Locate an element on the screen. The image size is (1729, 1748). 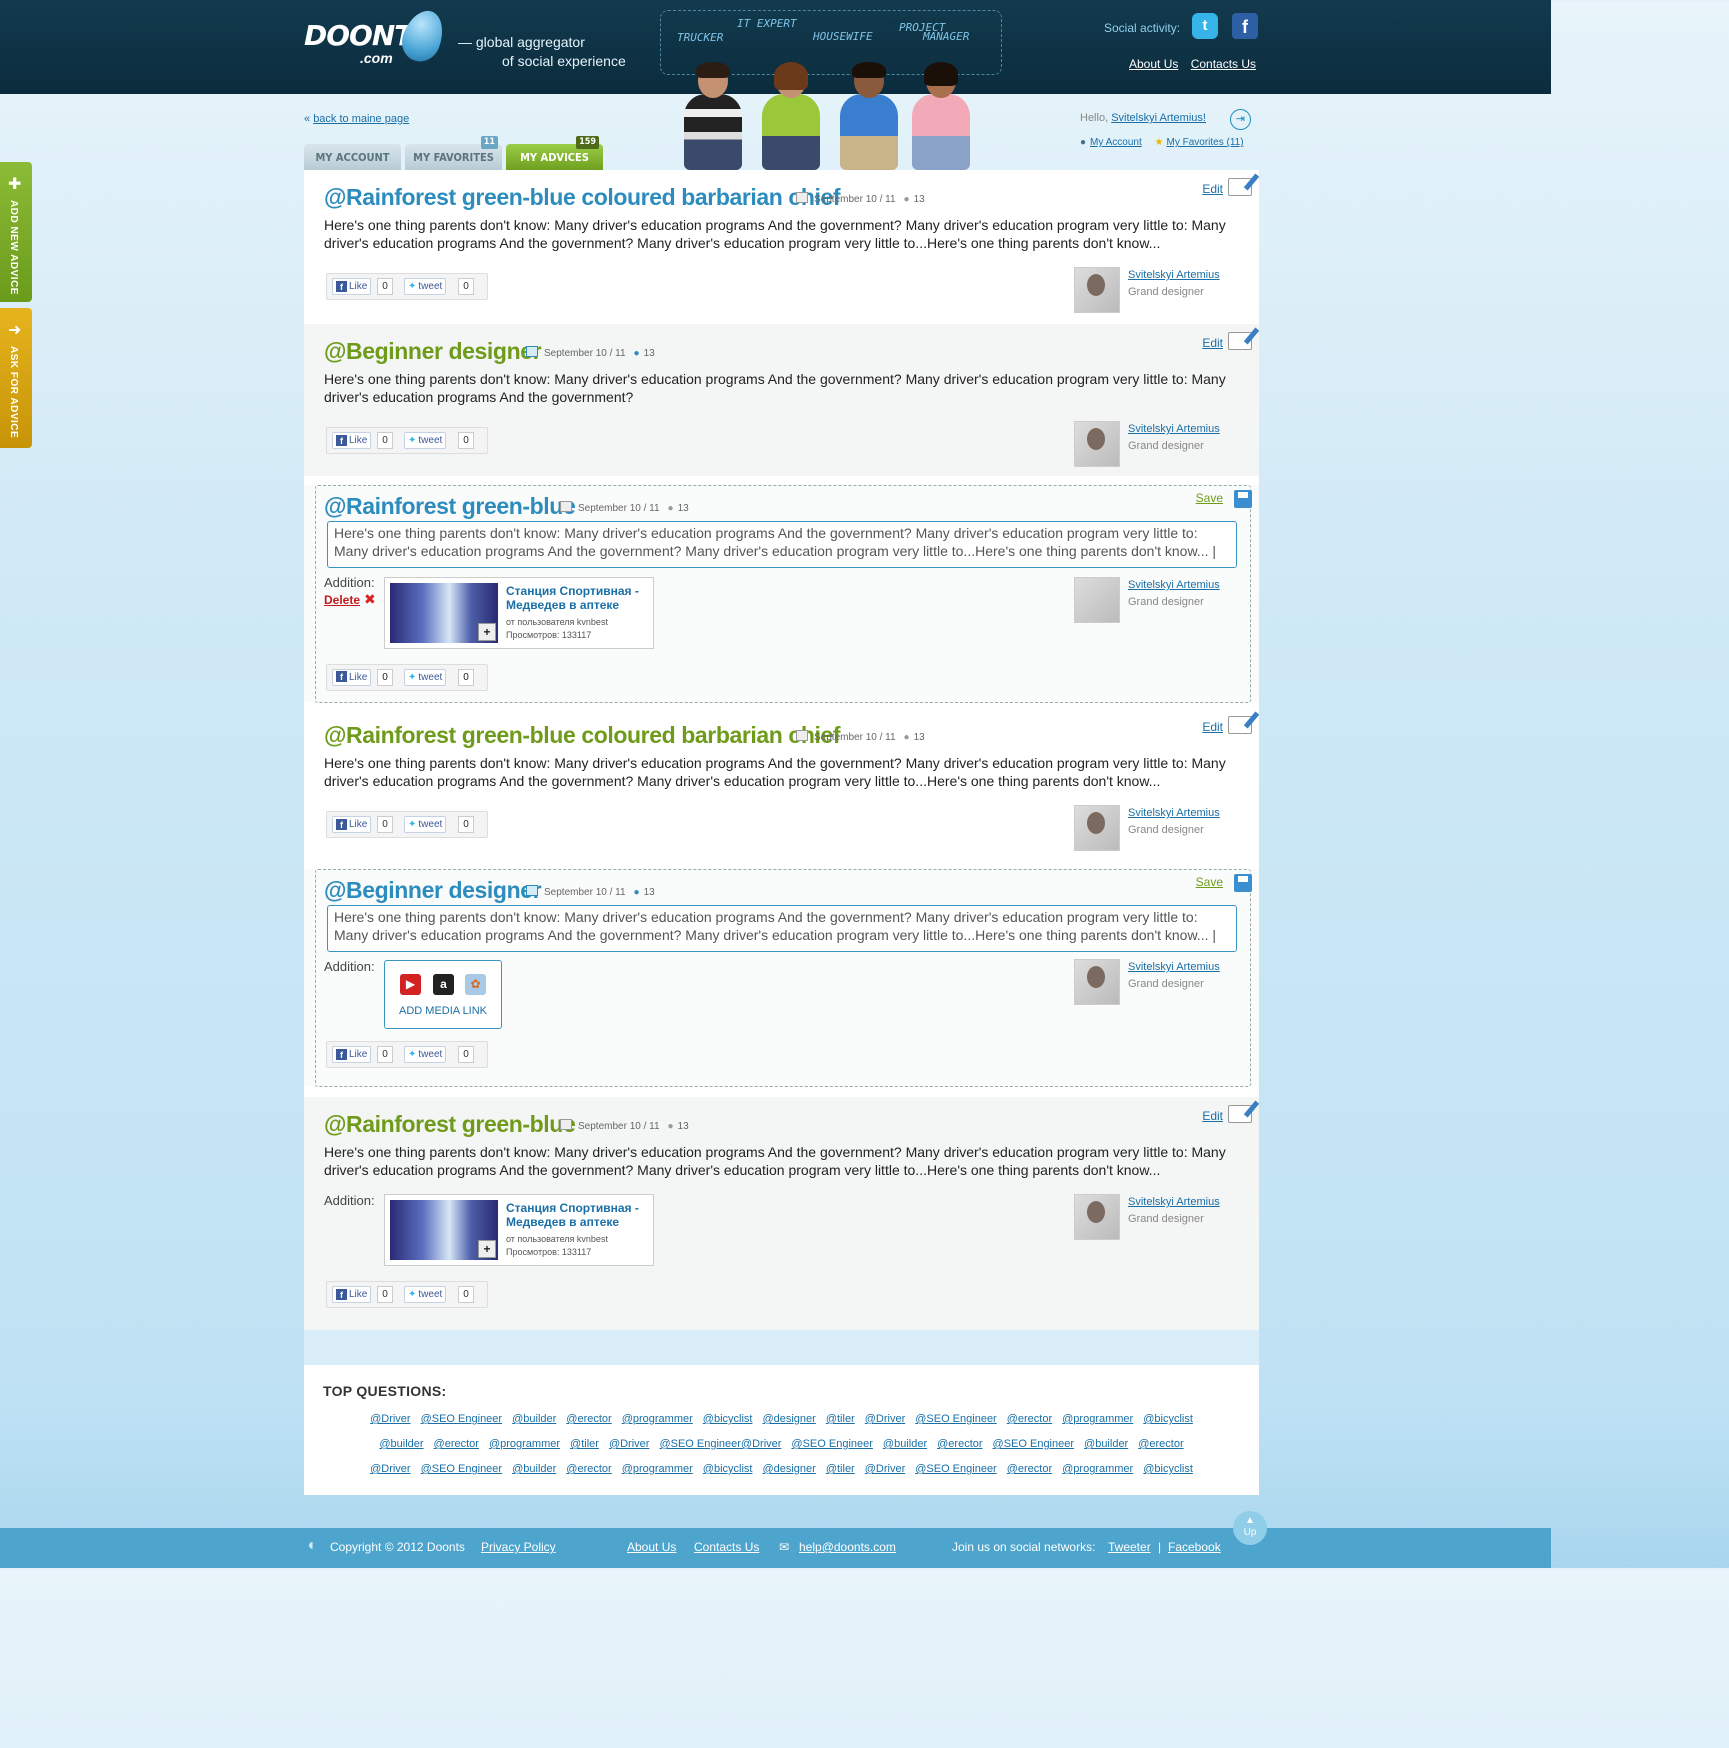
footer-email-link: help@doonts.com is located at coordinates (847, 1547).